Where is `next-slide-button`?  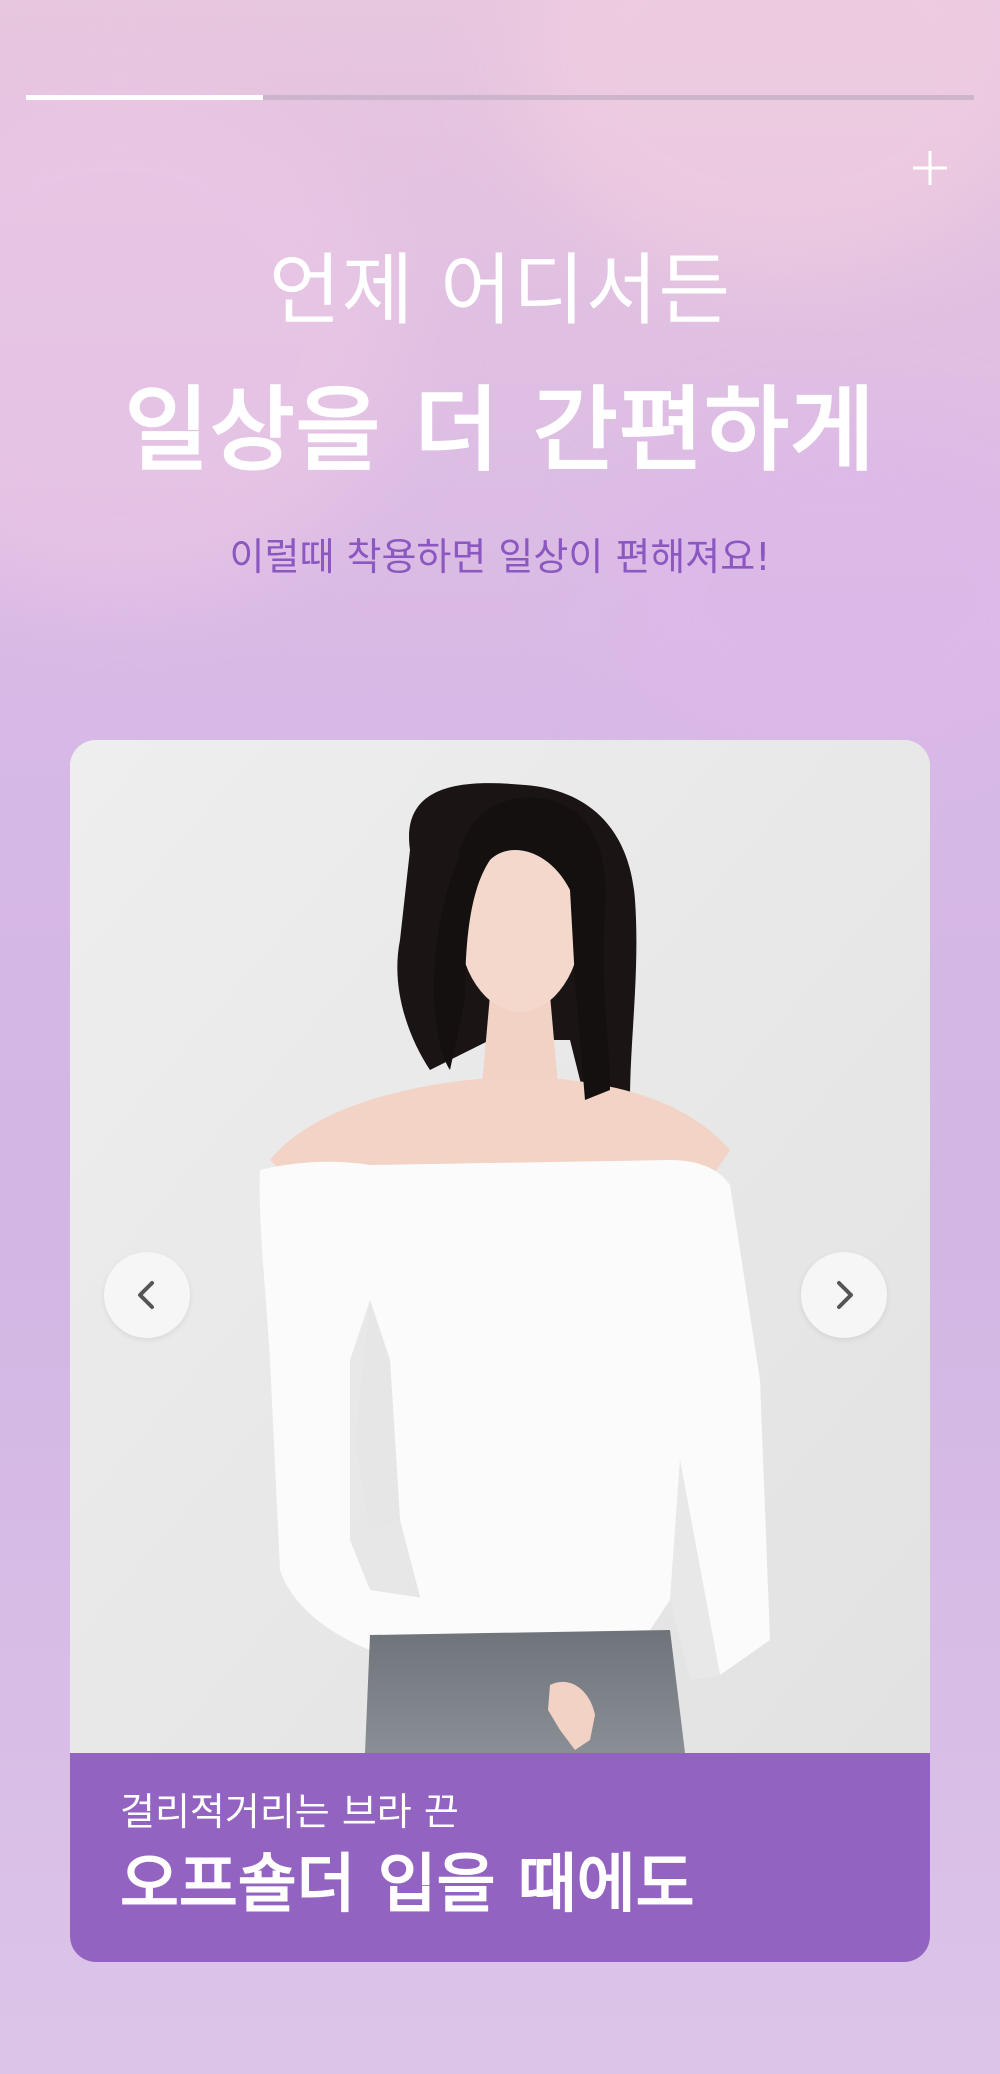 next-slide-button is located at coordinates (844, 1295).